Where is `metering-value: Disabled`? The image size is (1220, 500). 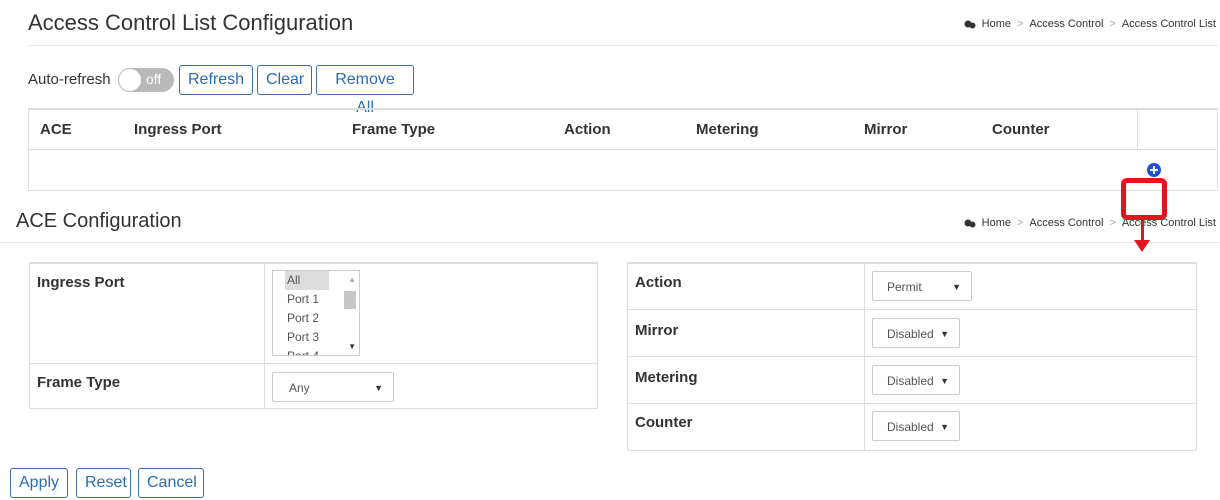
metering-value: Disabled is located at coordinates (910, 381).